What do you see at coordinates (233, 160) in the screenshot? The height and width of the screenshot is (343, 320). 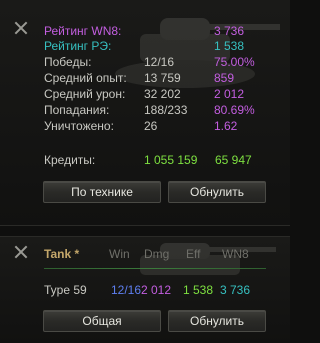 I see `stat-extra: 65 947` at bounding box center [233, 160].